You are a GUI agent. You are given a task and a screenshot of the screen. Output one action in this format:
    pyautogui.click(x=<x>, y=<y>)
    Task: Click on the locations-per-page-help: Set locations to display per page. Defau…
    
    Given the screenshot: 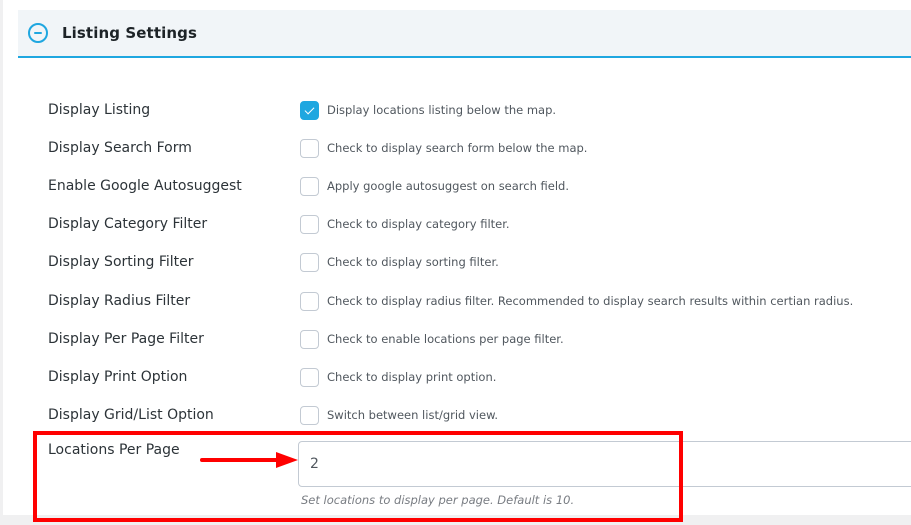 What is the action you would take?
    pyautogui.click(x=438, y=500)
    